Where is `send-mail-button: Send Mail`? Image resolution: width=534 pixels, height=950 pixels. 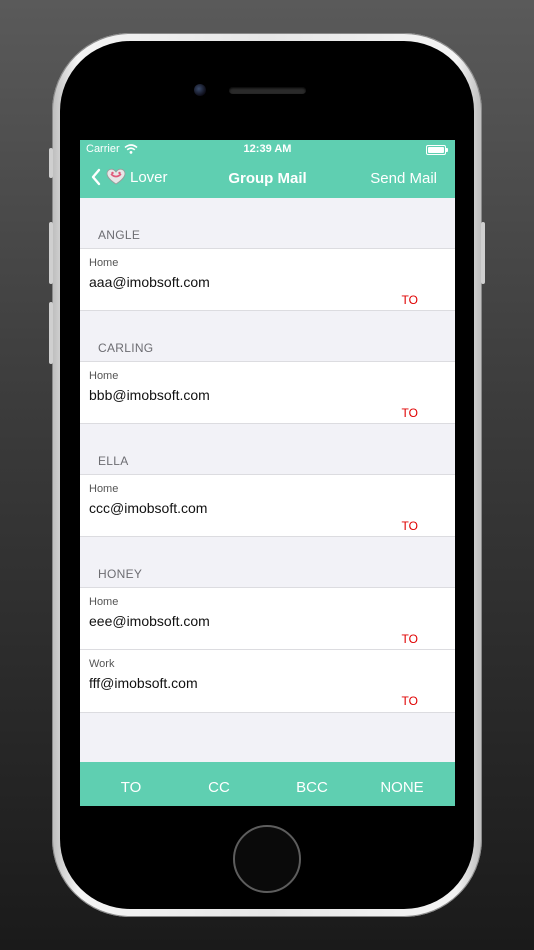
send-mail-button: Send Mail is located at coordinates (403, 178).